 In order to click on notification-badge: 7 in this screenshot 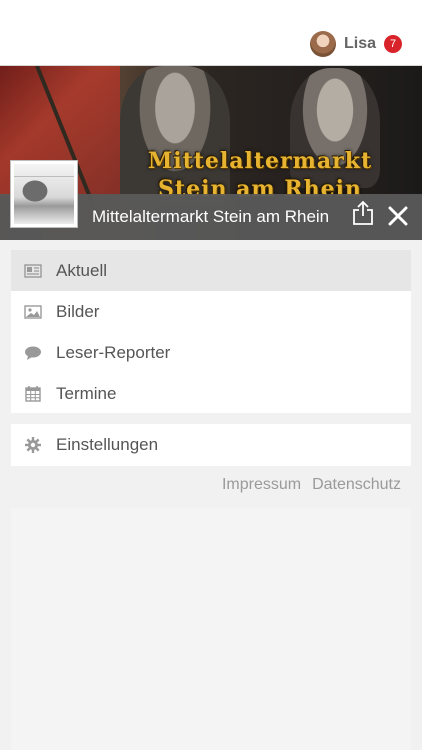, I will do `click(393, 44)`.